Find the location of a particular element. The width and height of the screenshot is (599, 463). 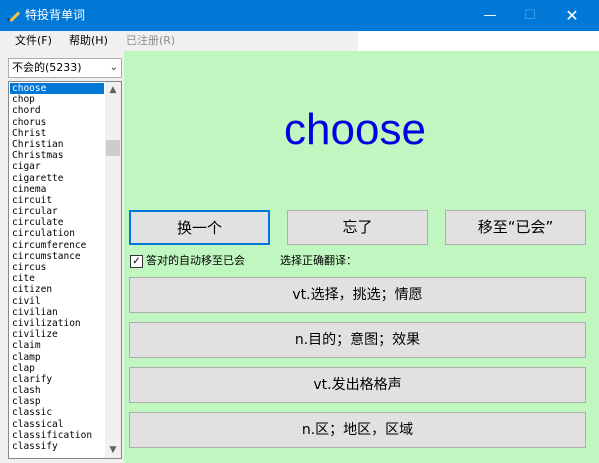

menu-help: 帮助(H) is located at coordinates (88, 41).